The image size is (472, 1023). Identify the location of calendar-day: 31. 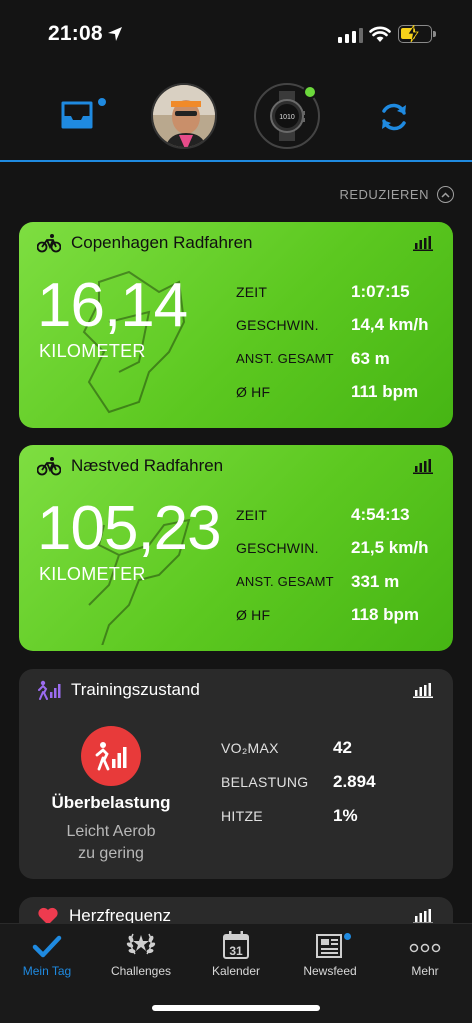
(236, 951).